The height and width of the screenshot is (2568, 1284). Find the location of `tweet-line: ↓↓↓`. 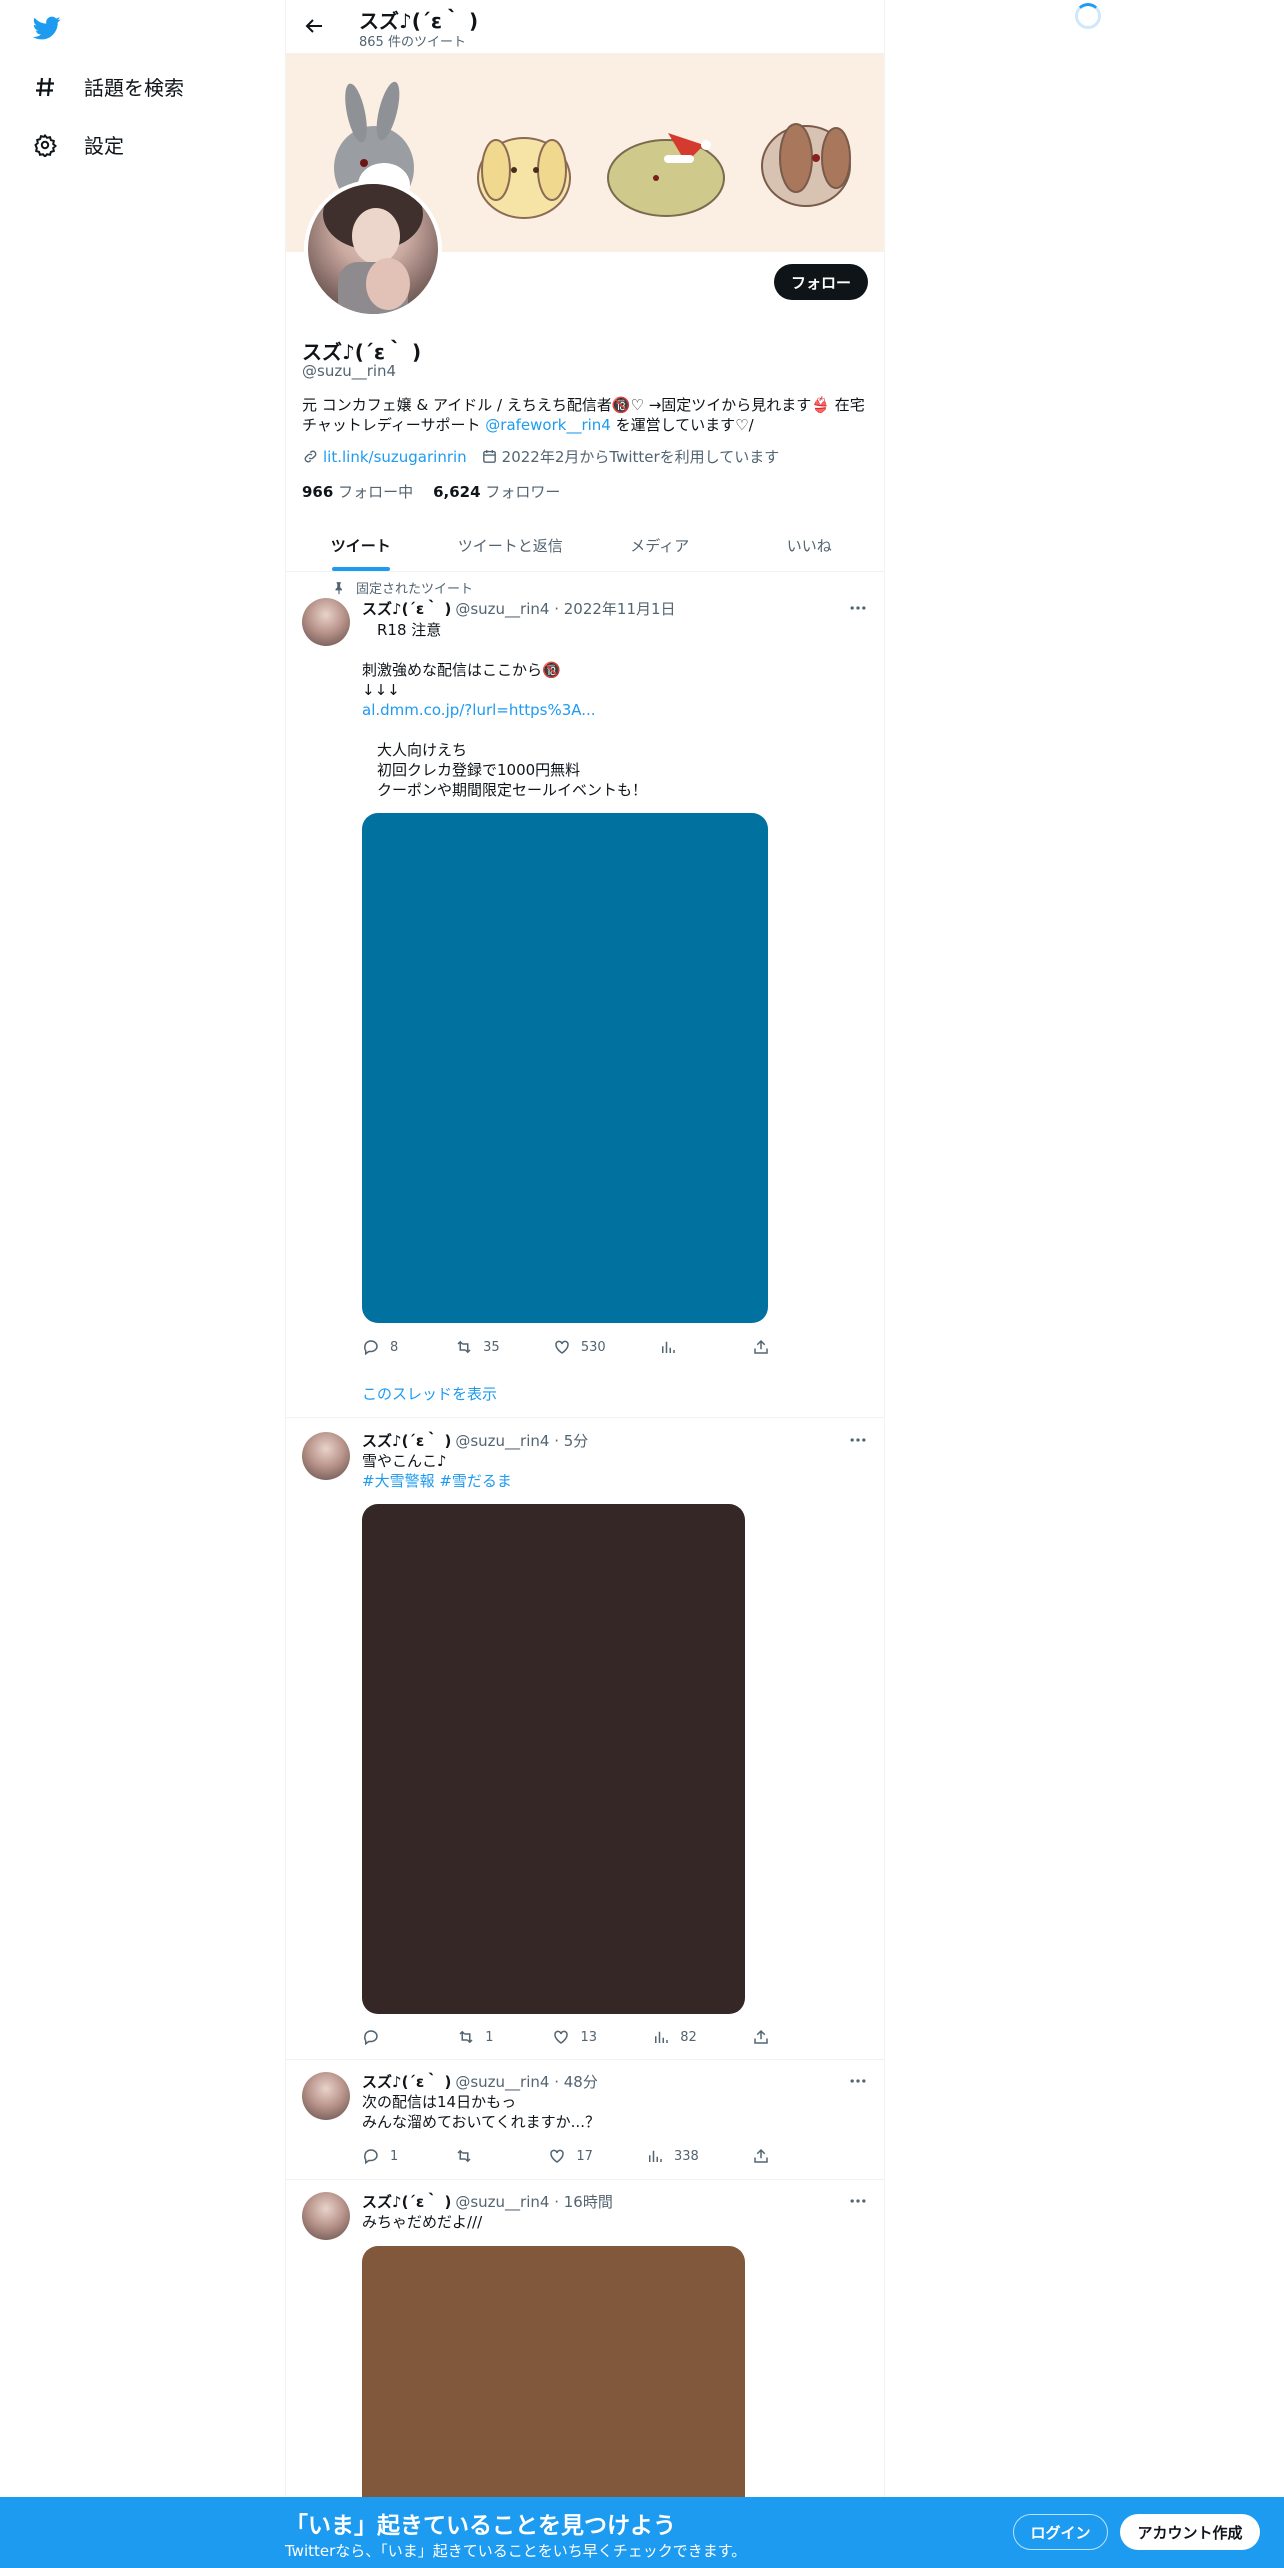

tweet-line: ↓↓↓ is located at coordinates (381, 690).